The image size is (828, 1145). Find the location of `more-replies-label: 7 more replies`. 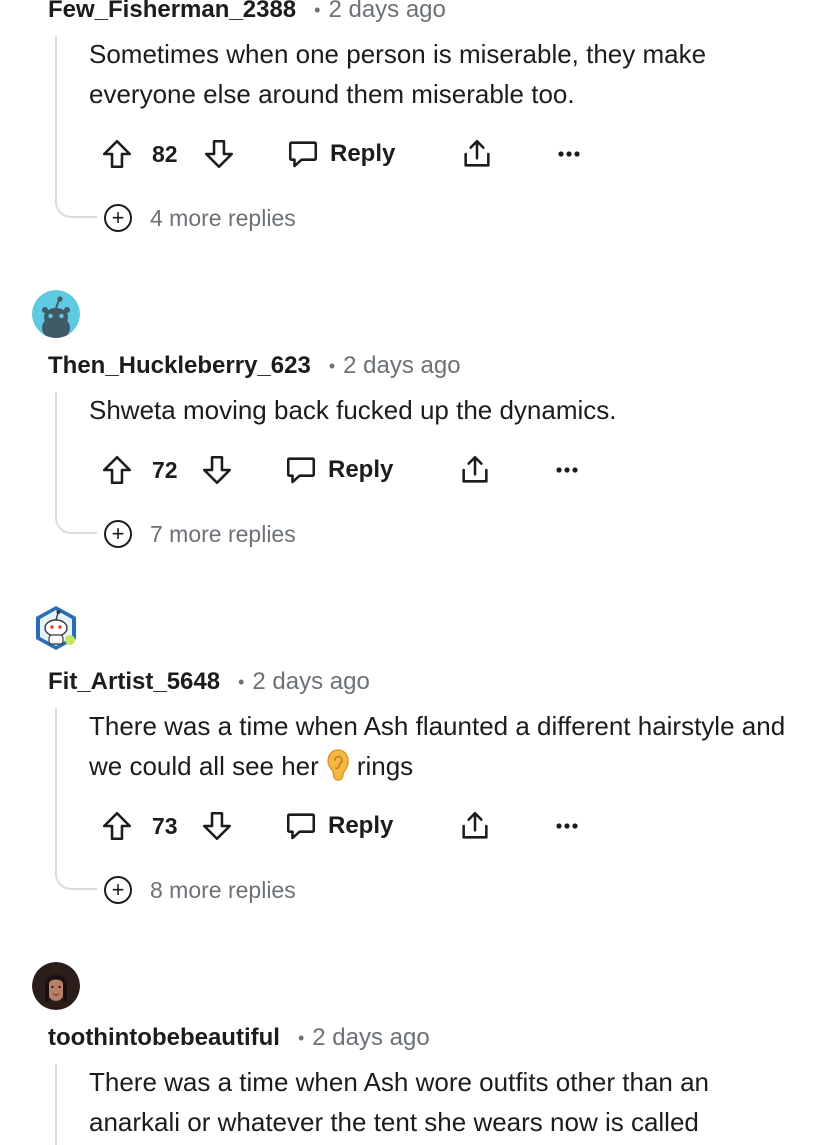

more-replies-label: 7 more replies is located at coordinates (223, 533).